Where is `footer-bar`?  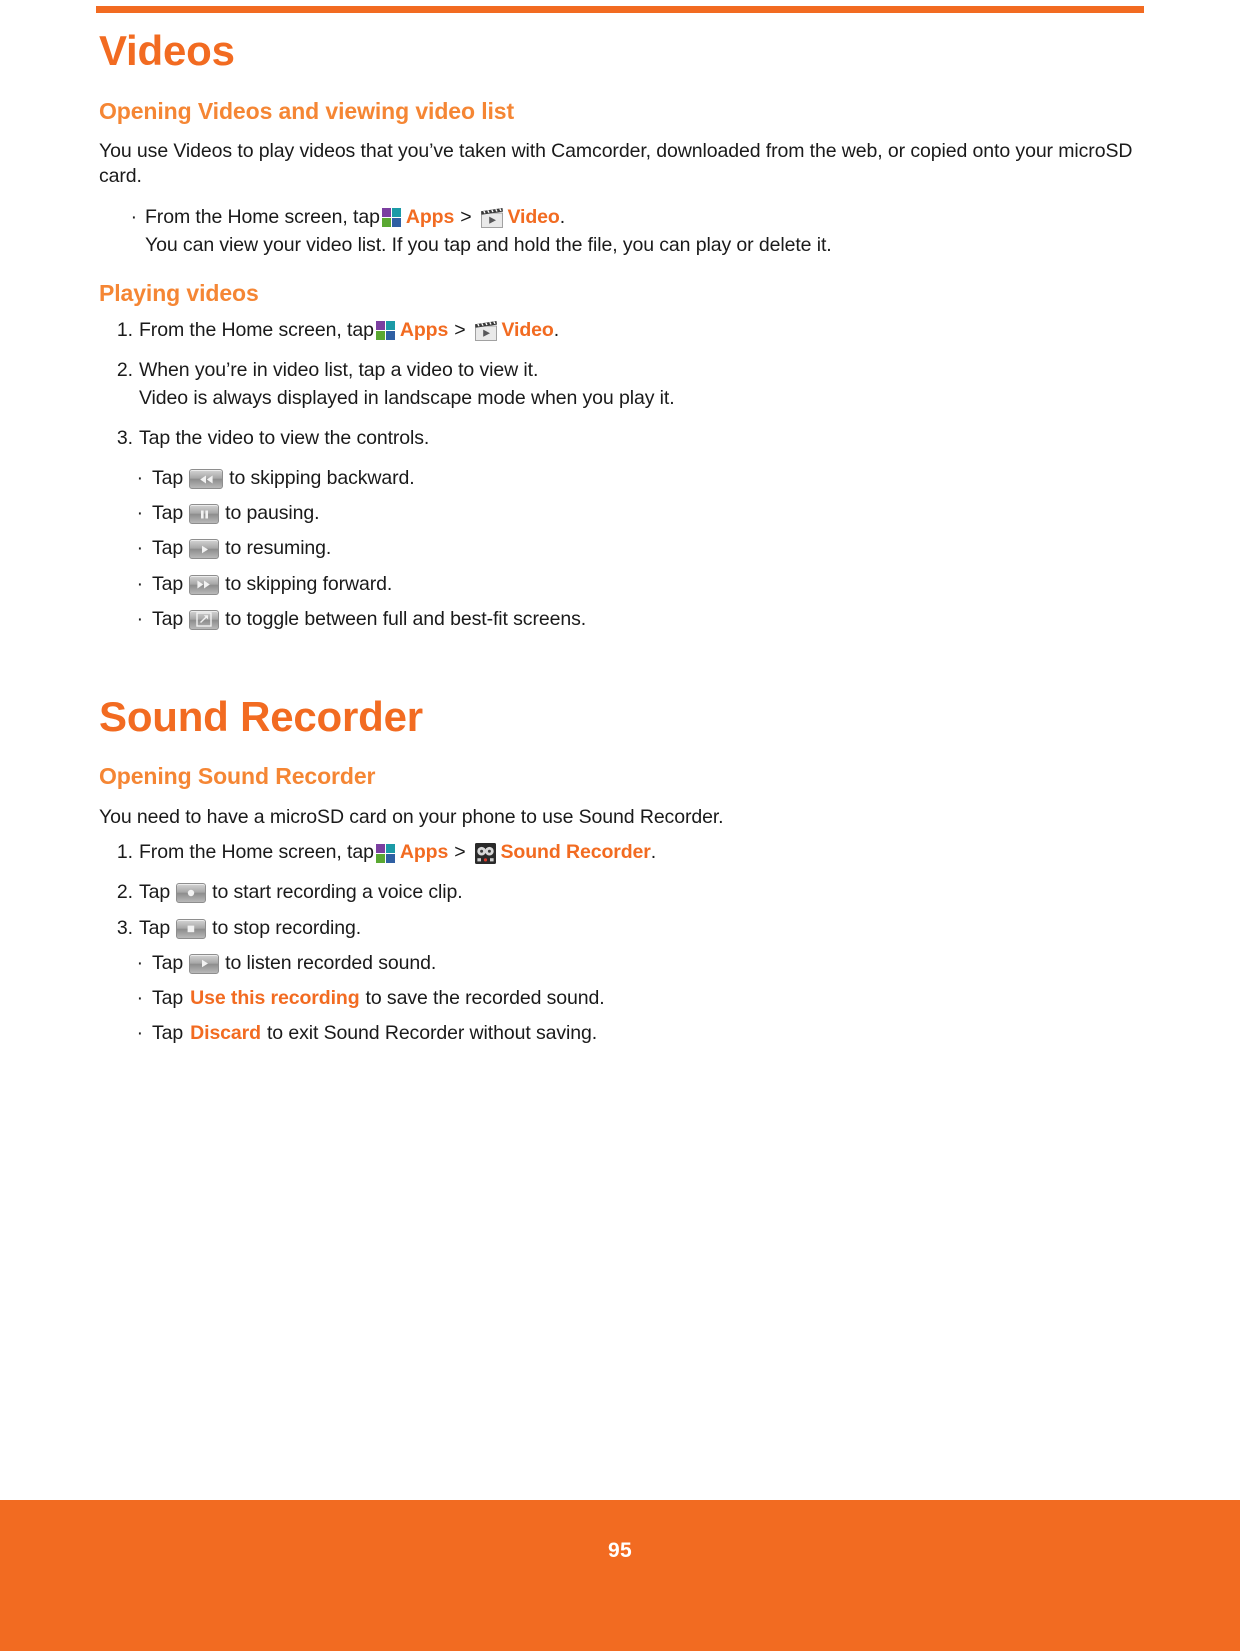 footer-bar is located at coordinates (620, 1575).